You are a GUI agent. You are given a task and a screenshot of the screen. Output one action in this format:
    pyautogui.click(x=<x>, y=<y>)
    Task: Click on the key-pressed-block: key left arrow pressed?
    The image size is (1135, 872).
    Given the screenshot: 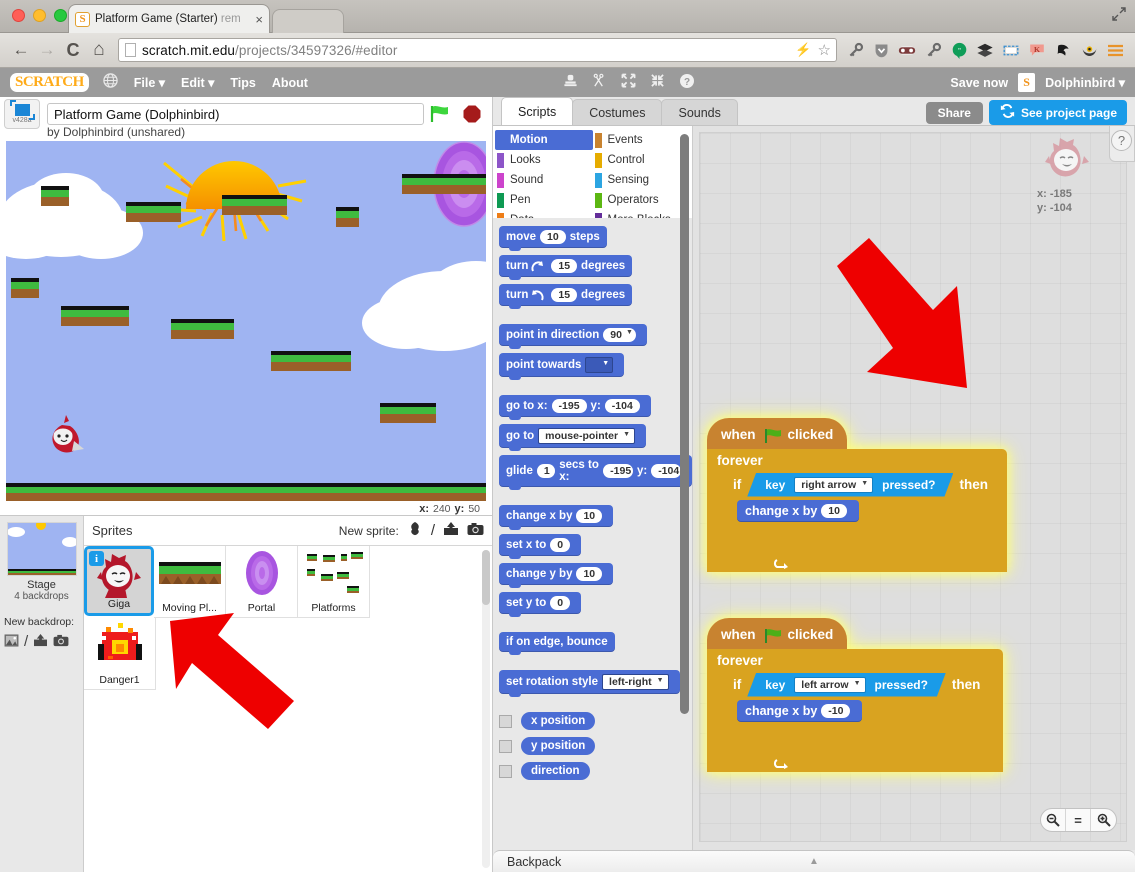 What is the action you would take?
    pyautogui.click(x=846, y=685)
    